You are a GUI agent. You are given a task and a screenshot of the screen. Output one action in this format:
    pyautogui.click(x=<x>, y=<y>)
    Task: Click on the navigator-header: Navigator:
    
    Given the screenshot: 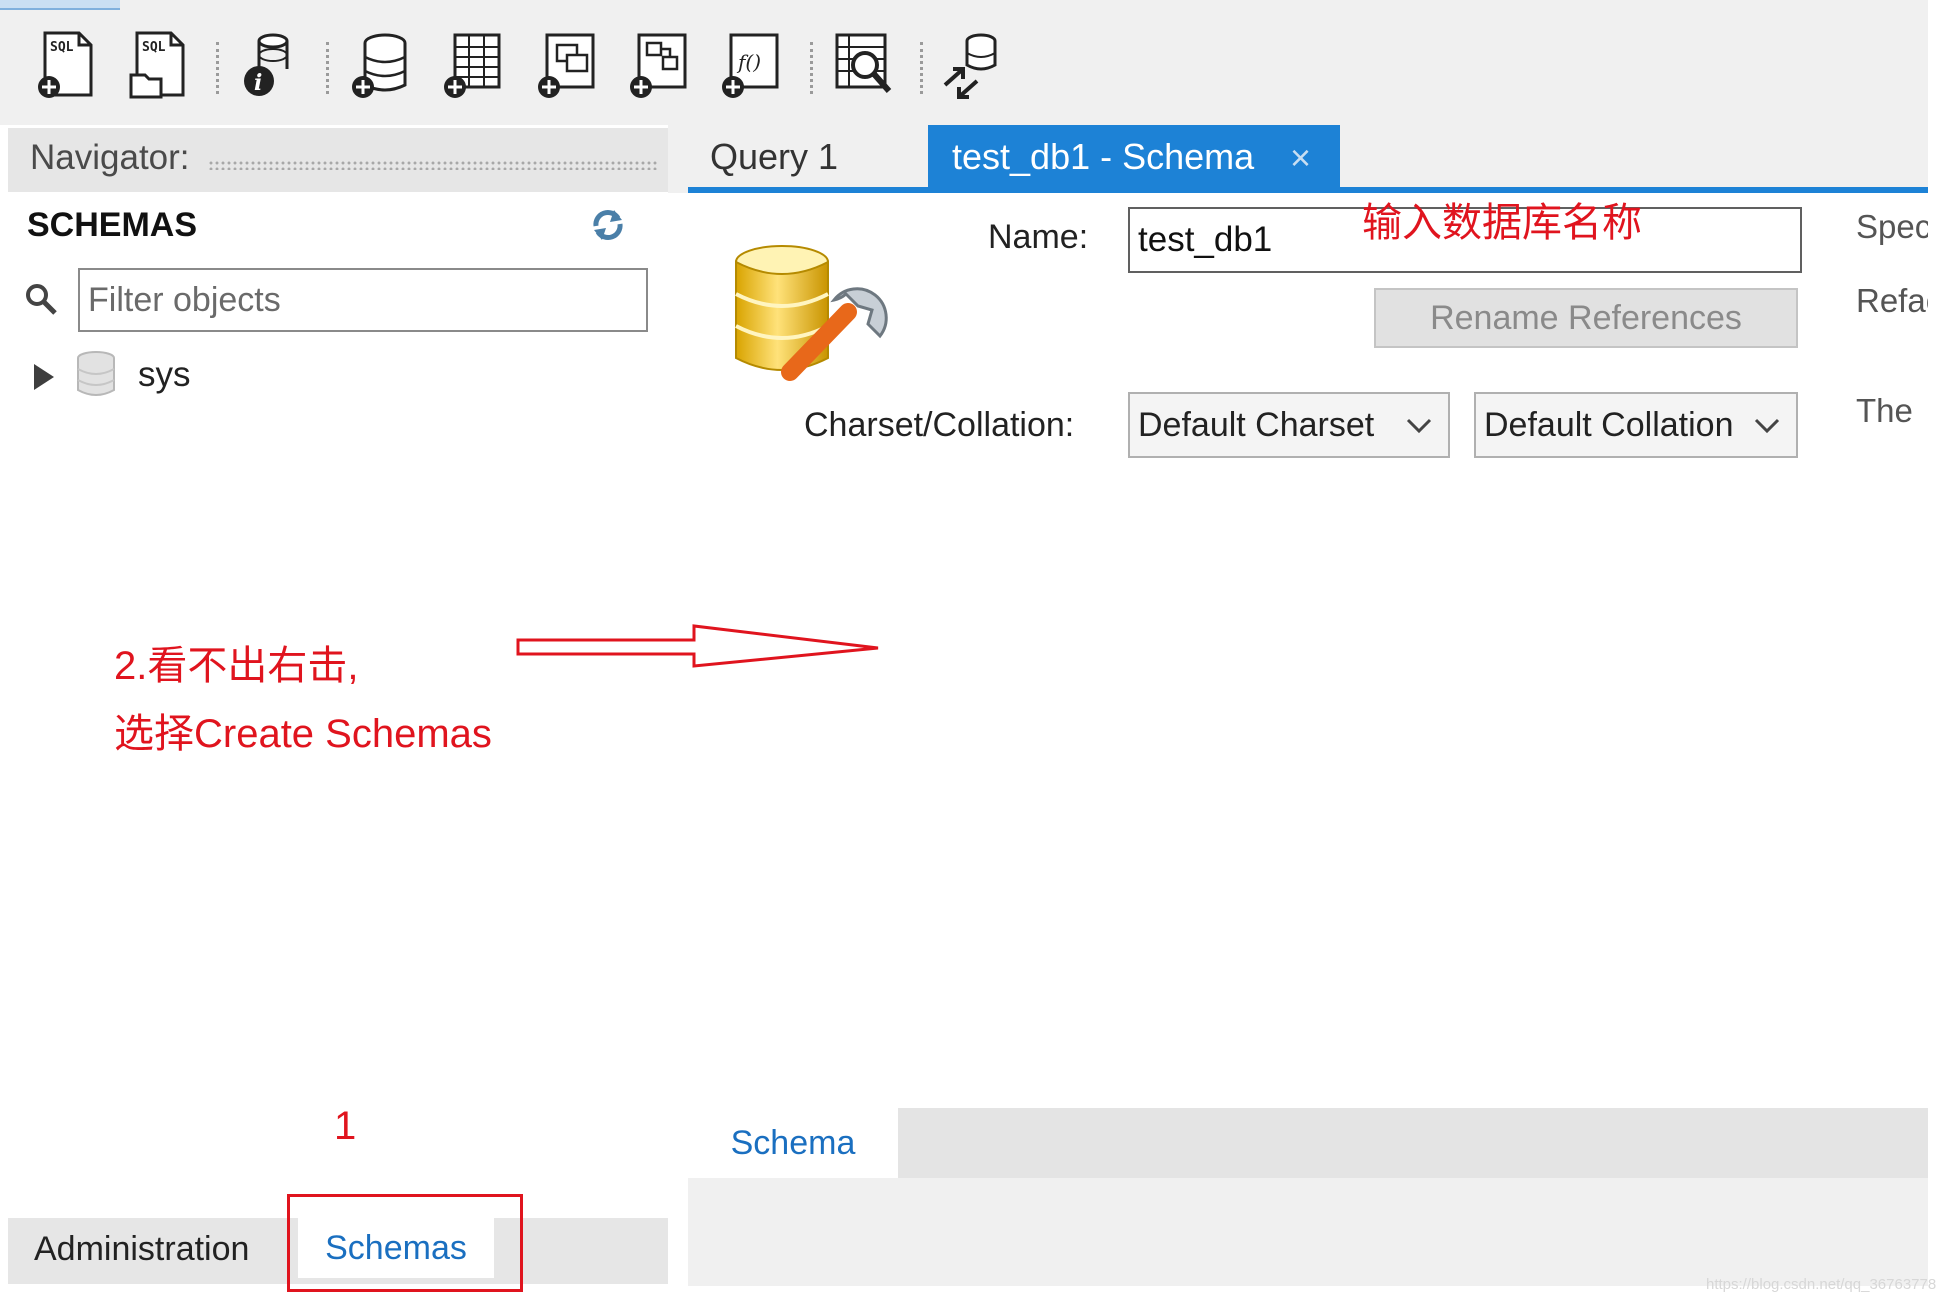 What is the action you would take?
    pyautogui.click(x=338, y=160)
    